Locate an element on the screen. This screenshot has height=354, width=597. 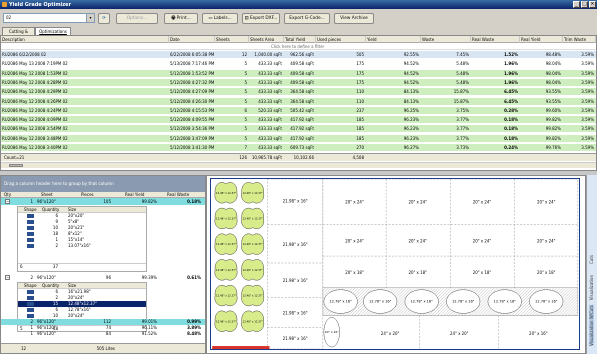
close-button: × is located at coordinates (592, 4).